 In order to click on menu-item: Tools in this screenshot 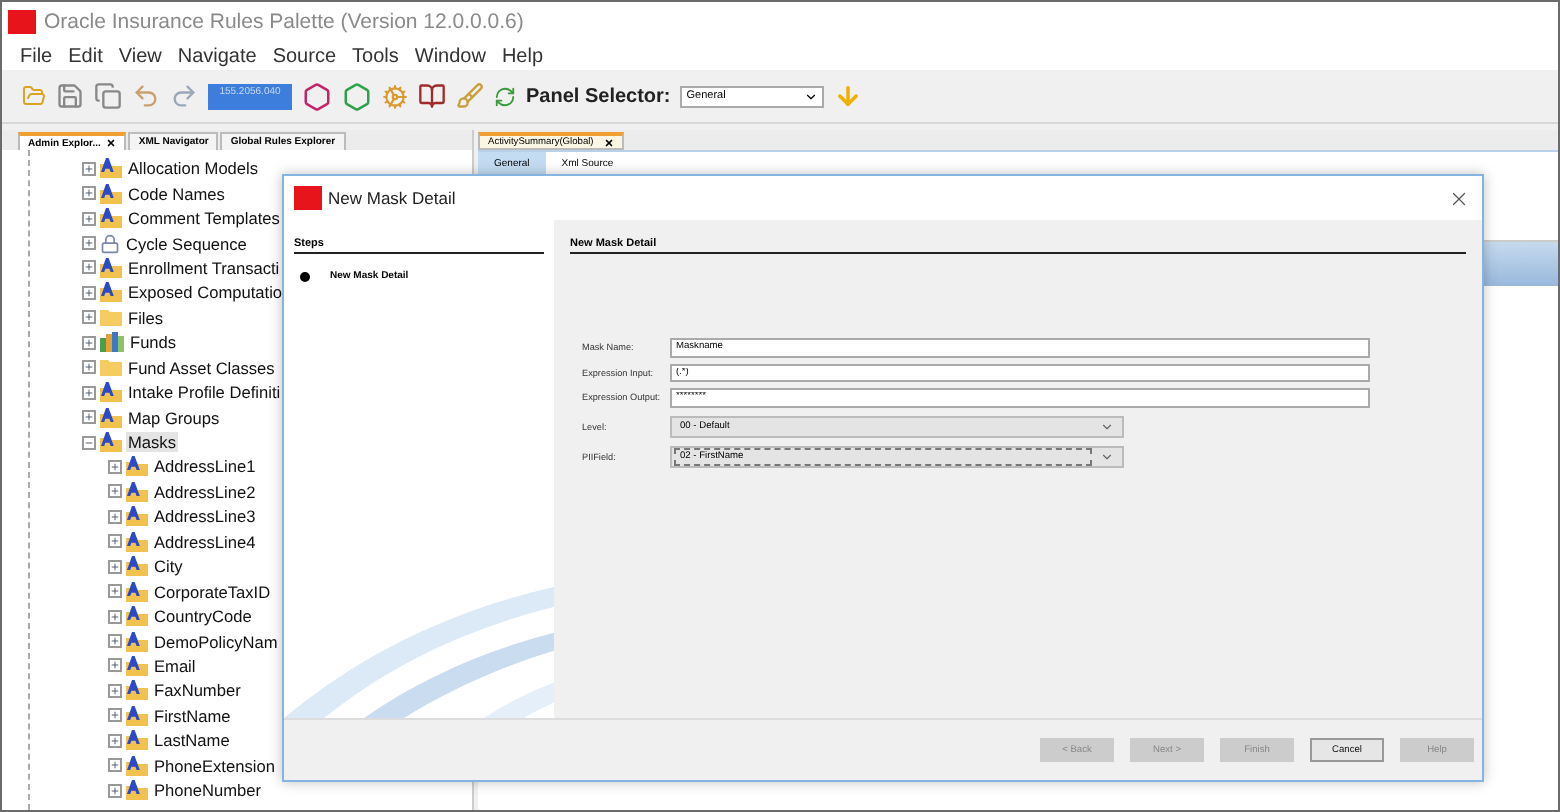, I will do `click(375, 56)`.